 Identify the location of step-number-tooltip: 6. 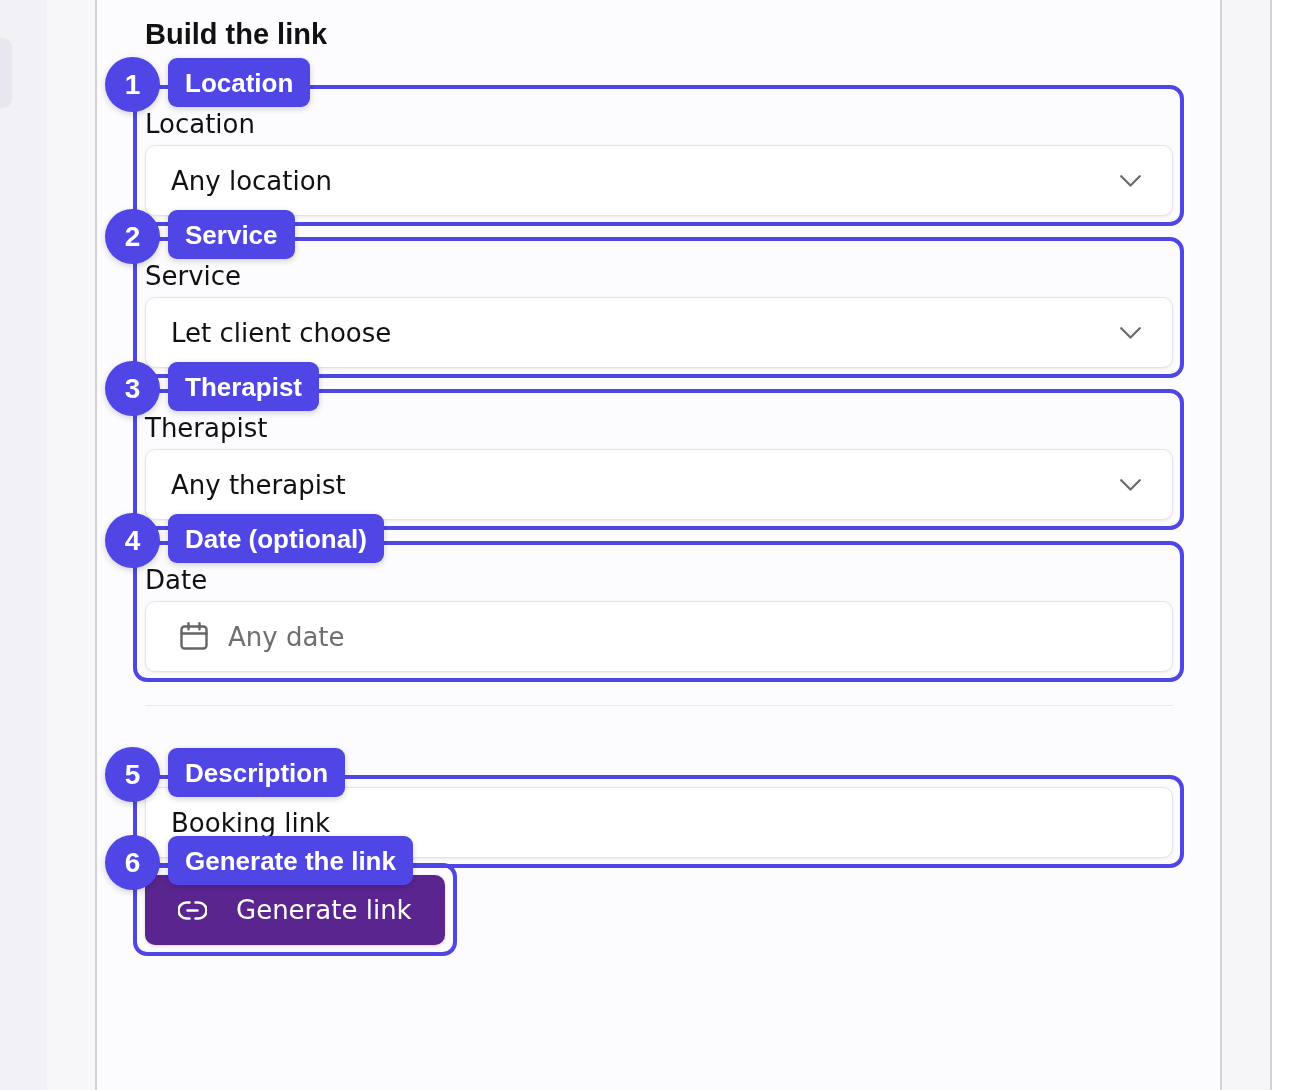
(132, 862).